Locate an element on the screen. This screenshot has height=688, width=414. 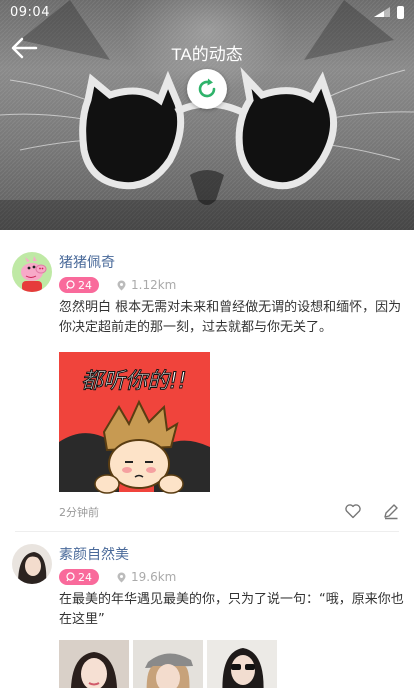
distance-value: 19.6km is located at coordinates (154, 577).